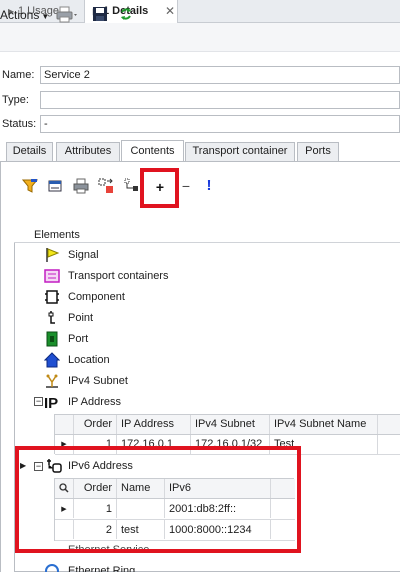 The height and width of the screenshot is (572, 400). I want to click on tree-item-label: Ethernet Ring, so click(102, 568).